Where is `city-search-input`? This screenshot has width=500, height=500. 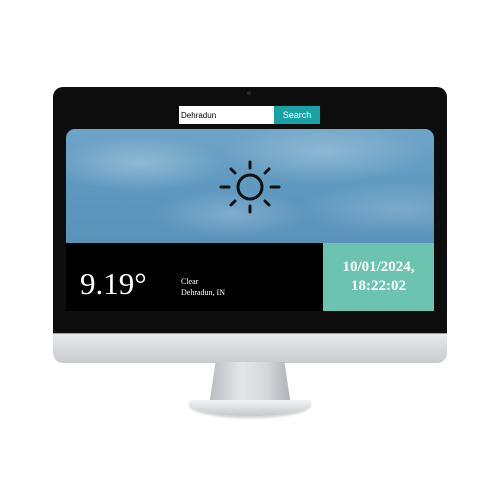 city-search-input is located at coordinates (226, 115).